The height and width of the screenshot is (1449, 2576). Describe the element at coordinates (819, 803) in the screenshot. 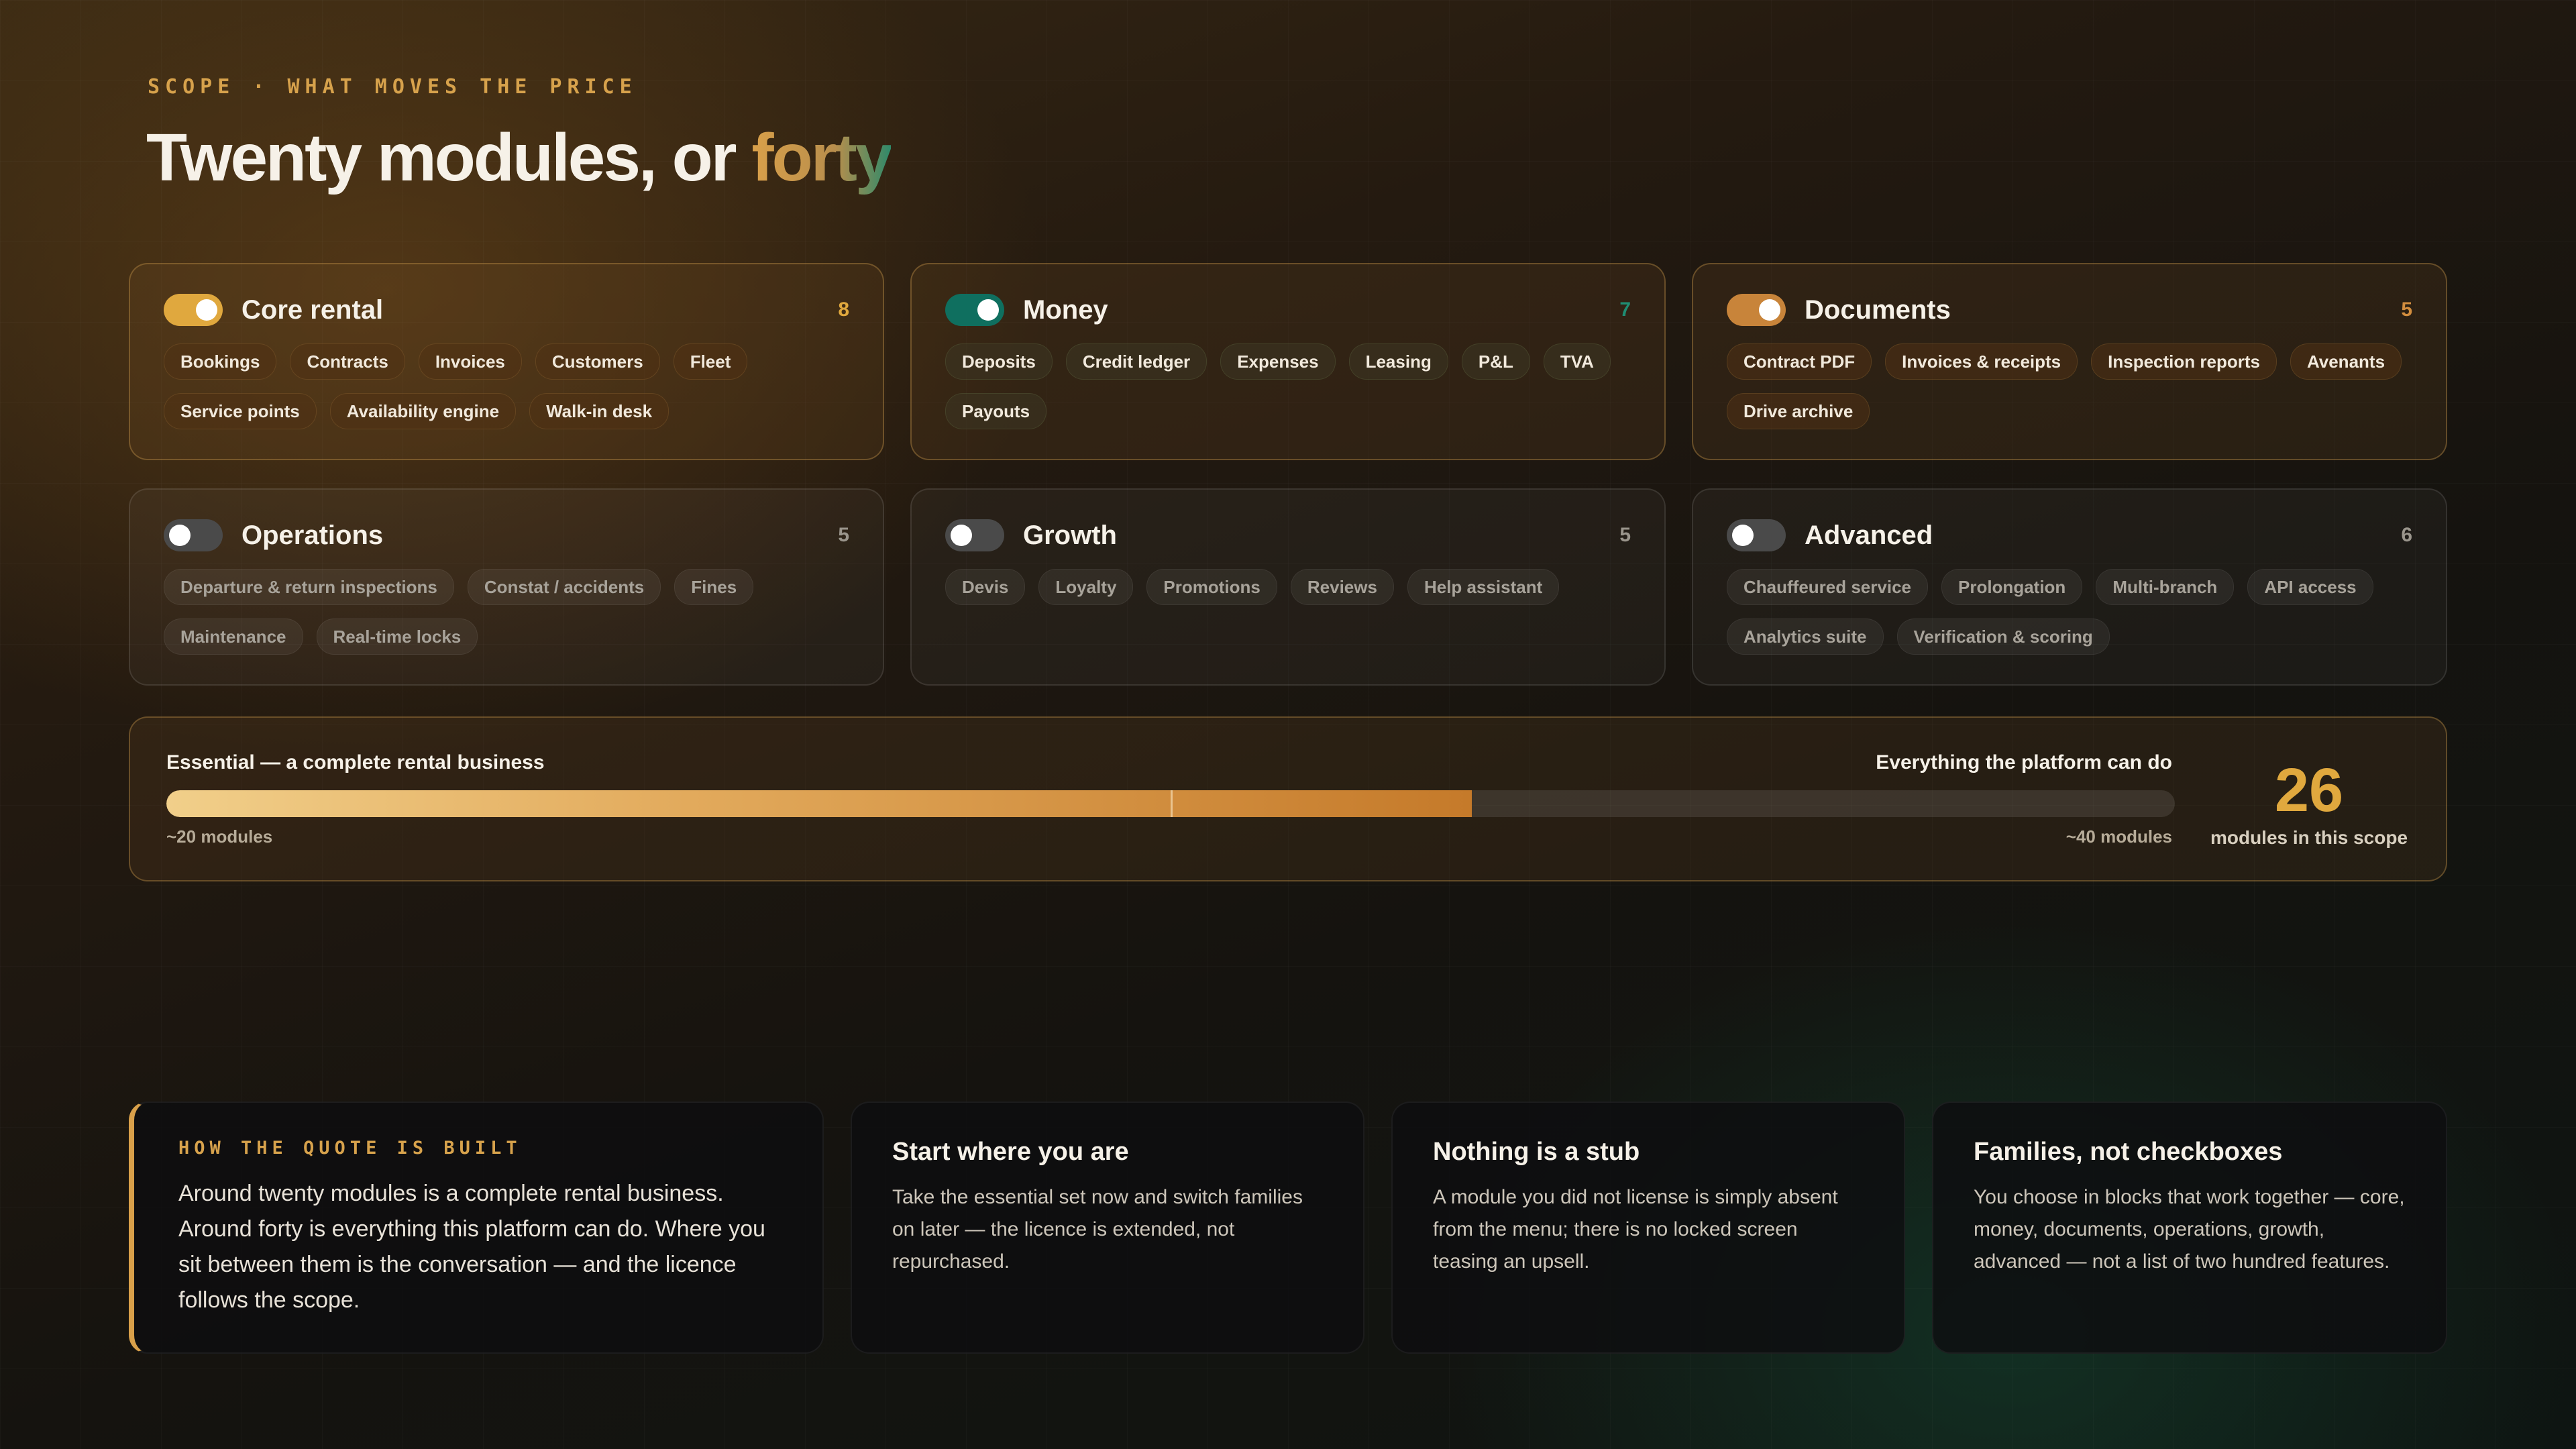

I see `scope-progress-fill` at that location.